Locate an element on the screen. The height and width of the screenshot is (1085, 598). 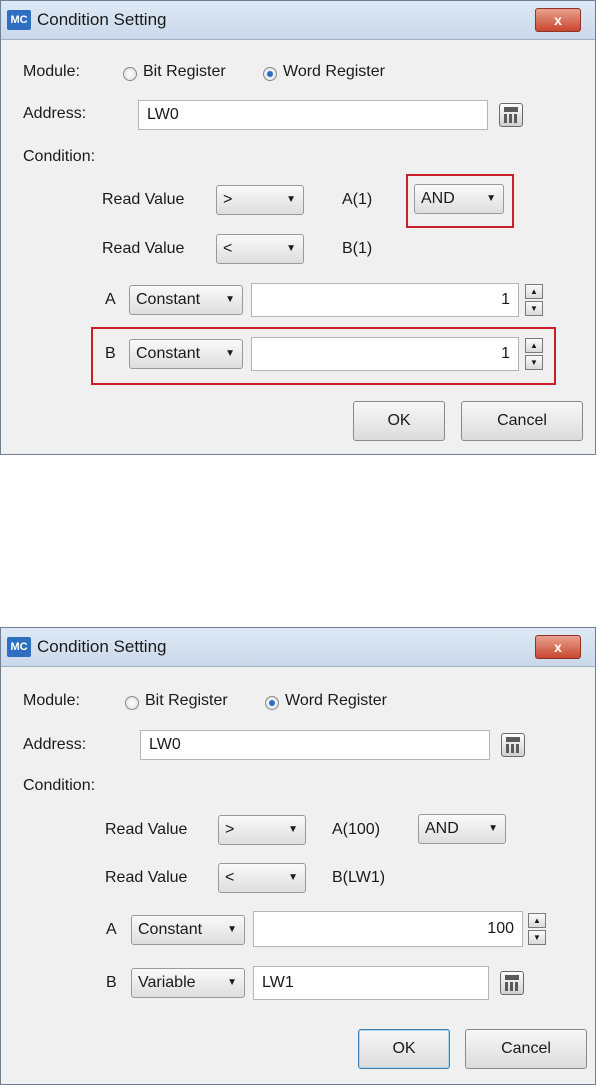
operand-b-label: B(1) is located at coordinates (357, 248).